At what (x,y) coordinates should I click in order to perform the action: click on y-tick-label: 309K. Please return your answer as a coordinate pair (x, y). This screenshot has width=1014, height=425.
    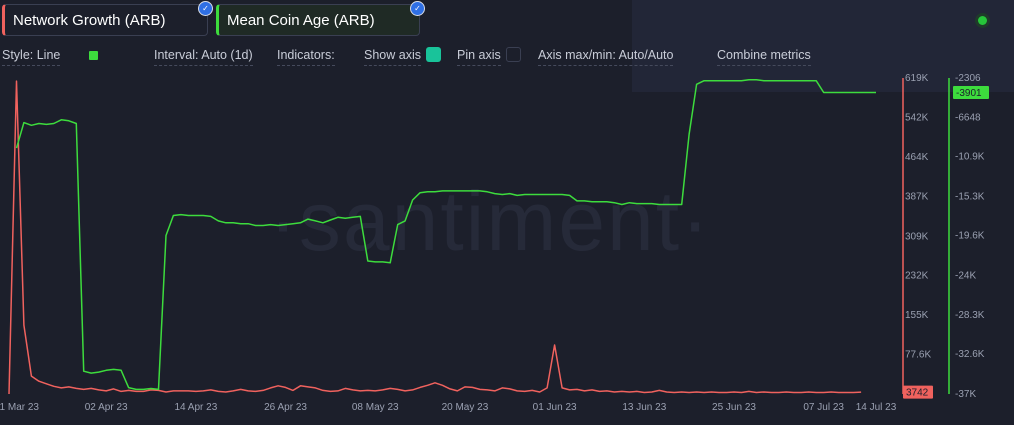
    Looking at the image, I should click on (917, 236).